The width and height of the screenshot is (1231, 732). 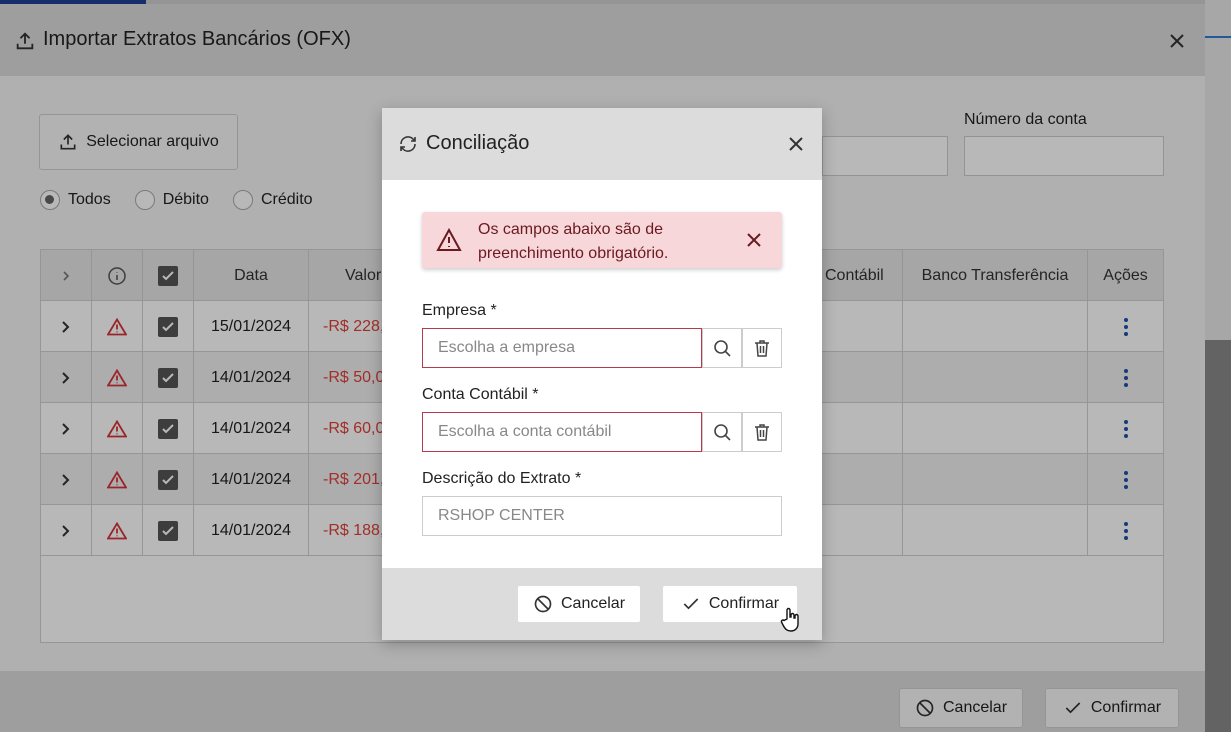 What do you see at coordinates (789, 619) in the screenshot?
I see `hand-cursor-icon` at bounding box center [789, 619].